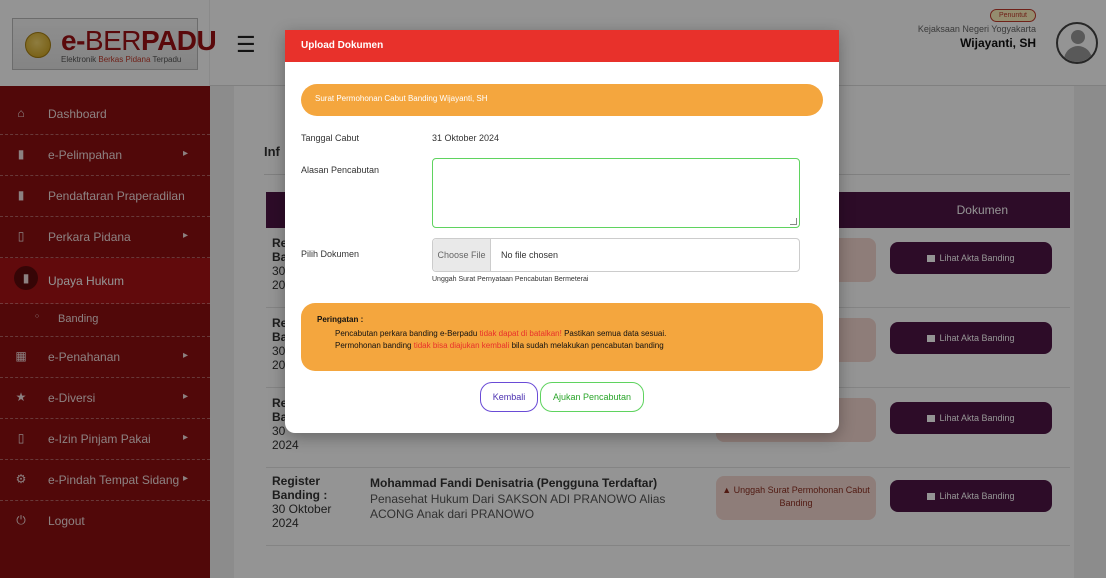  What do you see at coordinates (562, 46) in the screenshot?
I see `modal-header: Upload Dokumen` at bounding box center [562, 46].